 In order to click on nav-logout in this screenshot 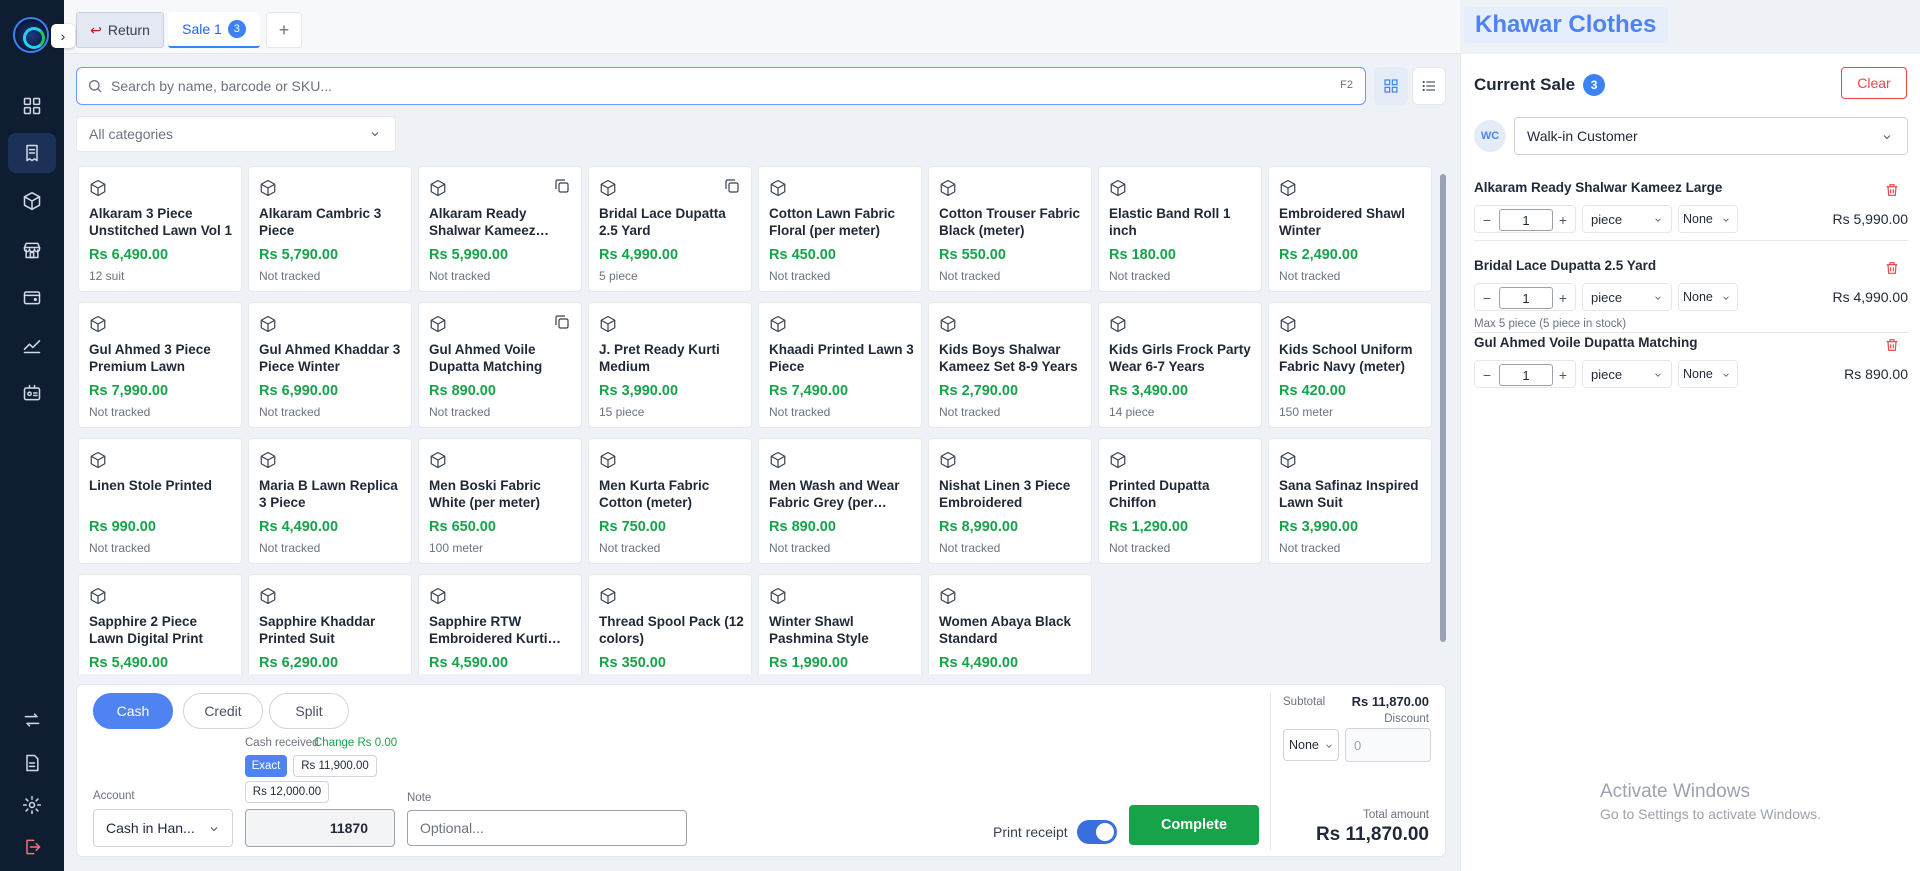, I will do `click(32, 847)`.